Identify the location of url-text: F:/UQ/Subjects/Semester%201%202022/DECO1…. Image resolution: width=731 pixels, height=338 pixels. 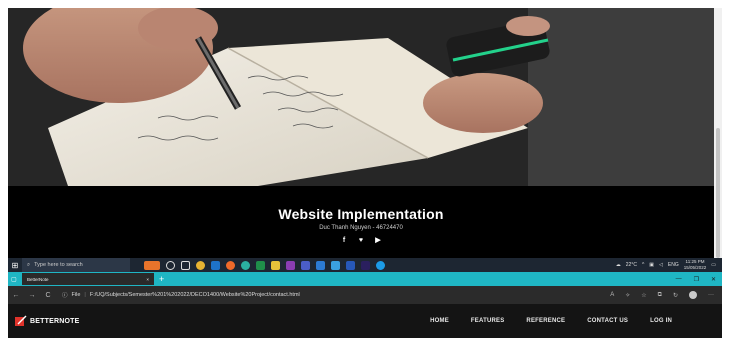
(194, 295).